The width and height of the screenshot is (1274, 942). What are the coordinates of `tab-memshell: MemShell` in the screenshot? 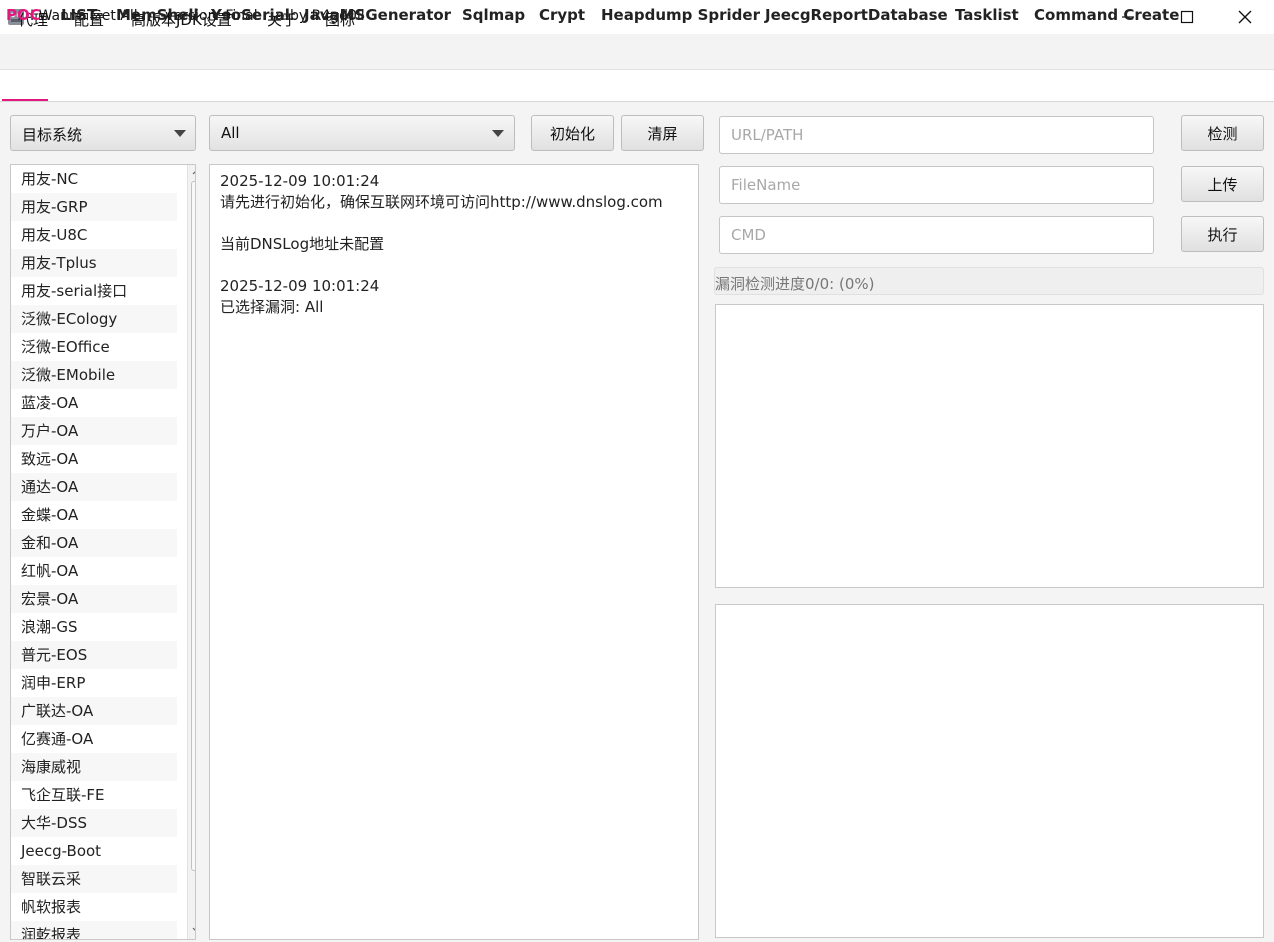 It's located at (157, 15).